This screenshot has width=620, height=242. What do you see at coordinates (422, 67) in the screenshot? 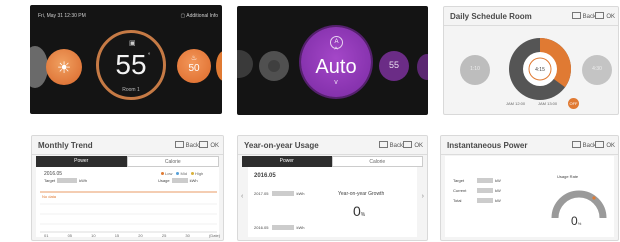
I see `far-mode-circle` at bounding box center [422, 67].